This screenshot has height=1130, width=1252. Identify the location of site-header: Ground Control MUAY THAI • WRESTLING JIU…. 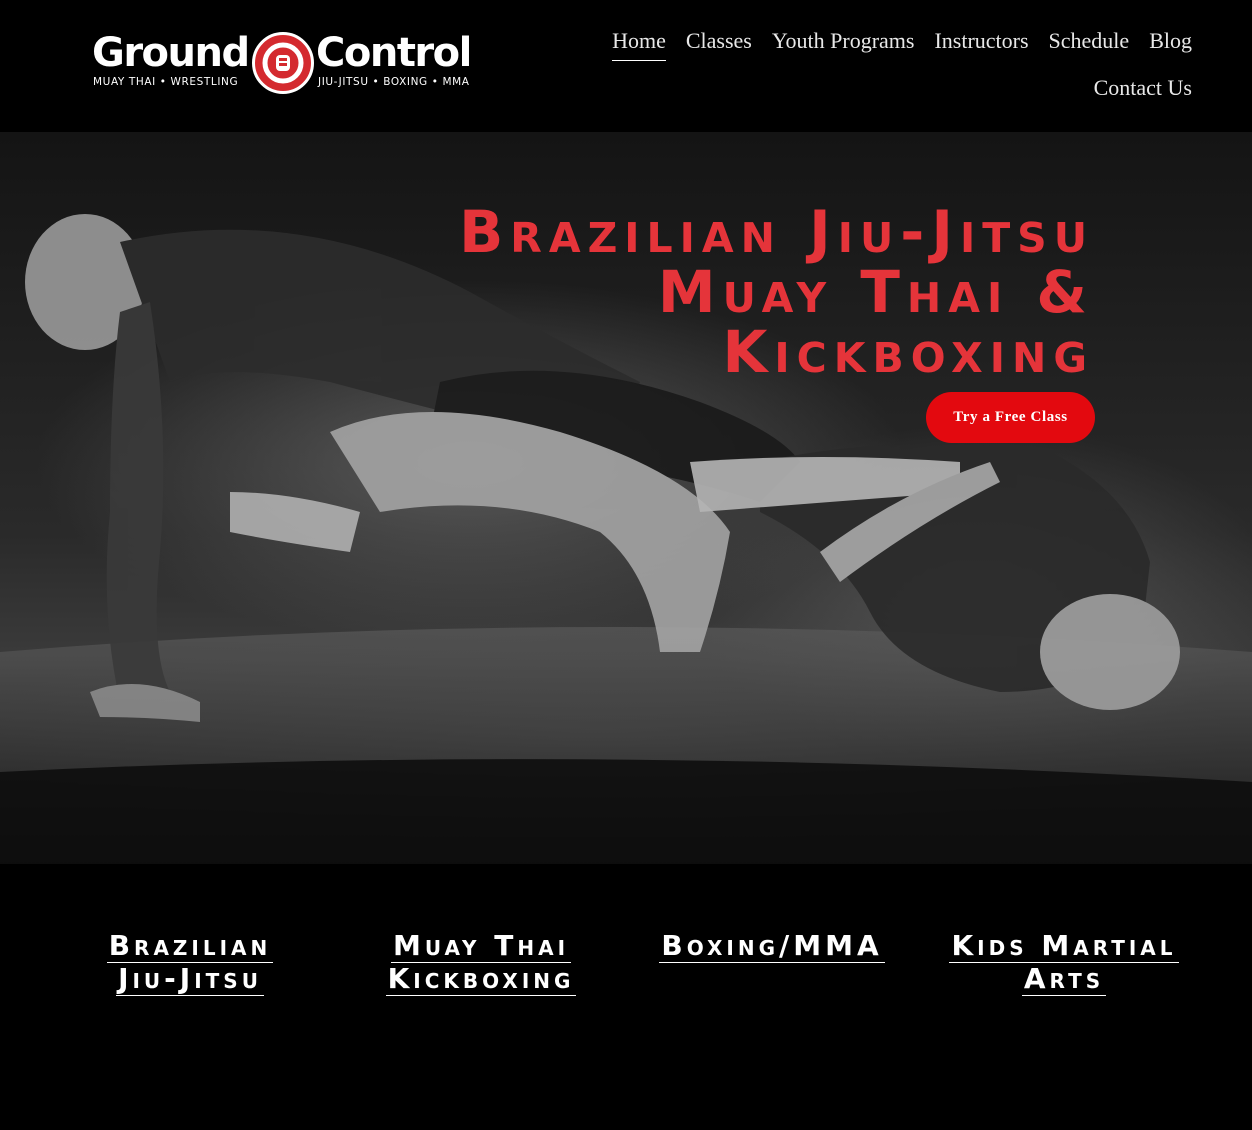
(626, 66).